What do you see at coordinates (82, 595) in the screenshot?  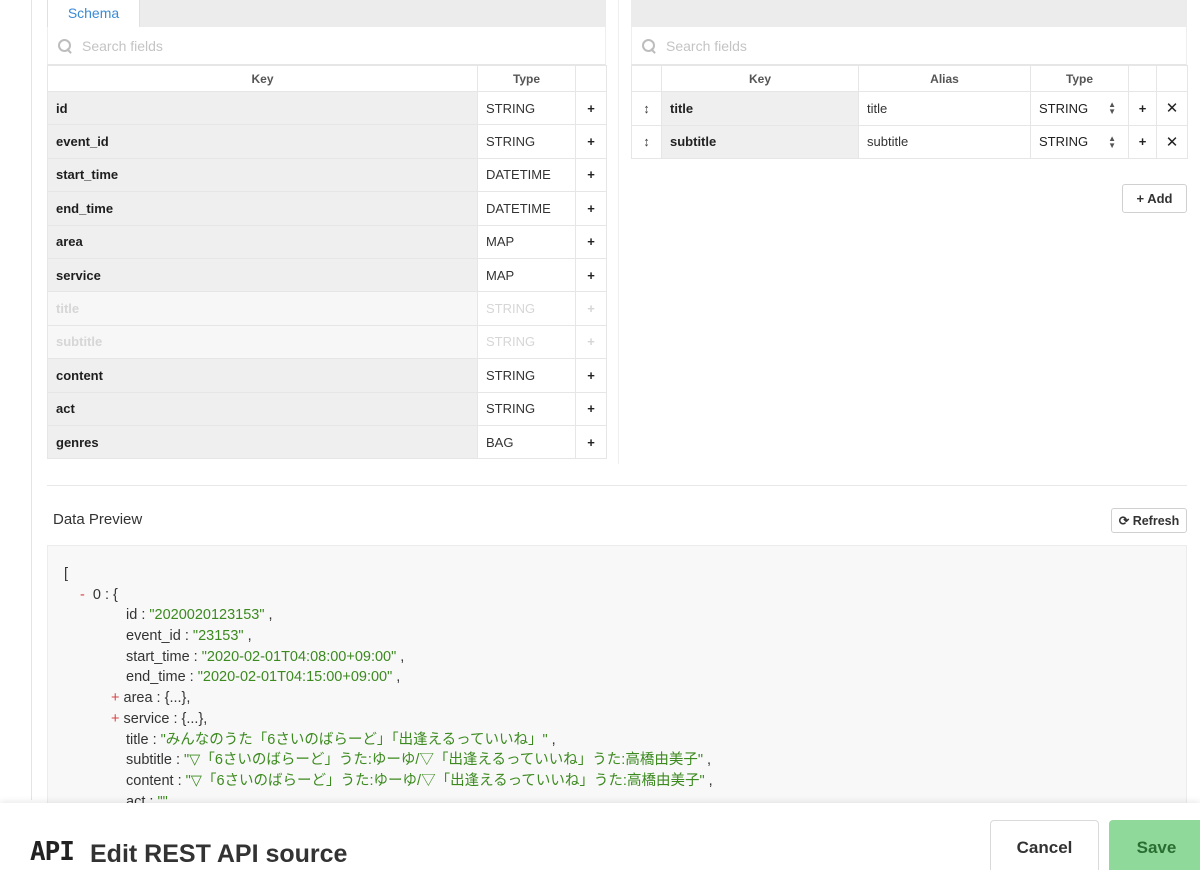 I see `collapse-toggle: -` at bounding box center [82, 595].